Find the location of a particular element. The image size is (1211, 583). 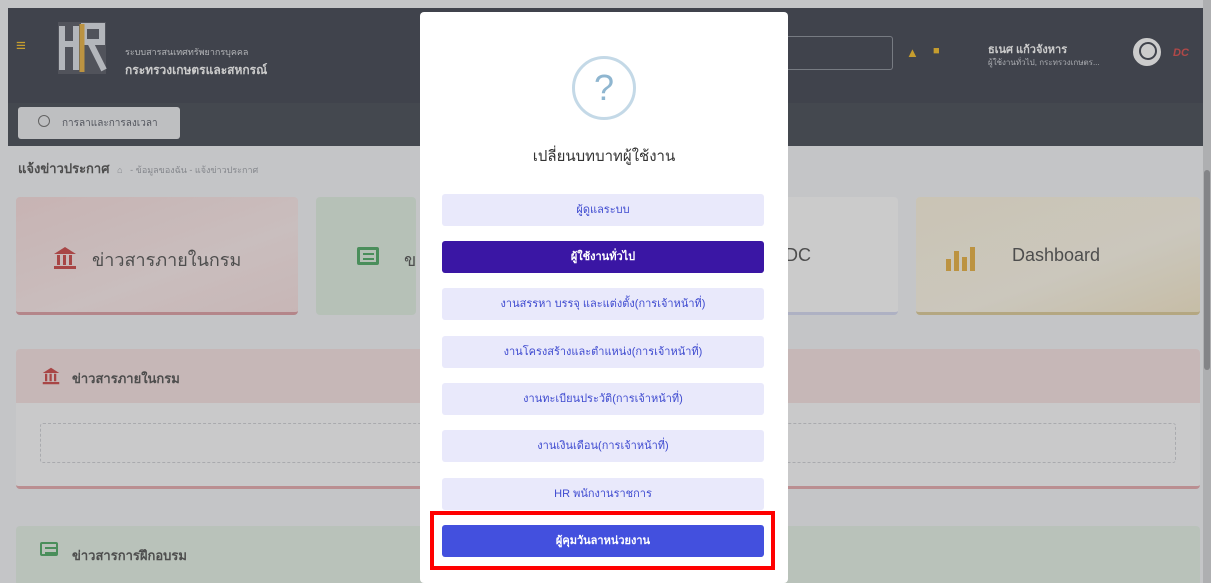

role-button-structure: งานโครงสร้างและตำแหน่ง(การเจ้าหน้าที่) is located at coordinates (603, 352).